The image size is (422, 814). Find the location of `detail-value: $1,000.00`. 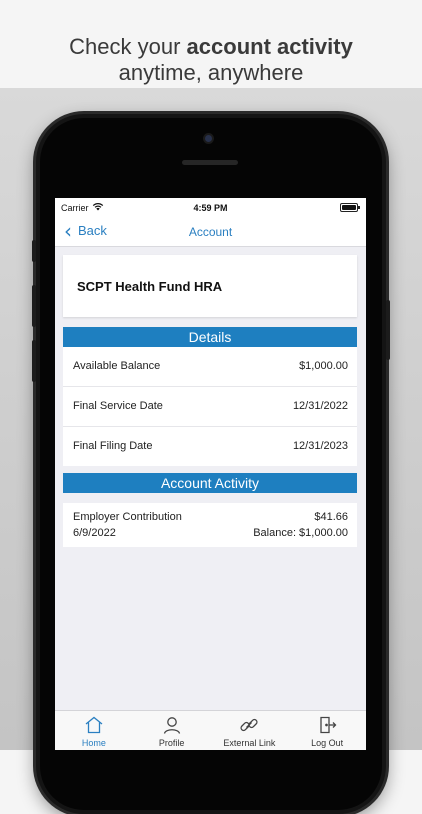

detail-value: $1,000.00 is located at coordinates (323, 366).